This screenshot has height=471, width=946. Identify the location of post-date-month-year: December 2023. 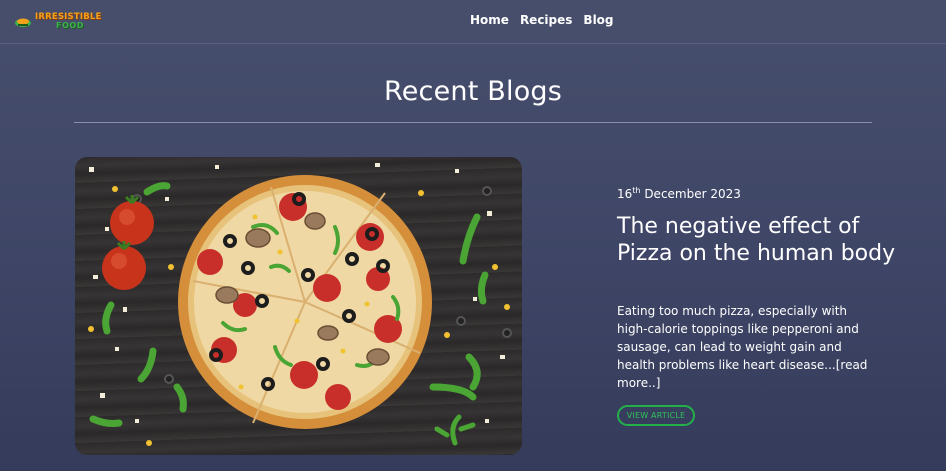
(690, 194).